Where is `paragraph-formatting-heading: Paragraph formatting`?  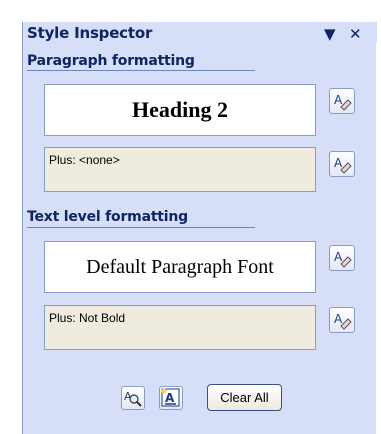
paragraph-formatting-heading: Paragraph formatting is located at coordinates (111, 61).